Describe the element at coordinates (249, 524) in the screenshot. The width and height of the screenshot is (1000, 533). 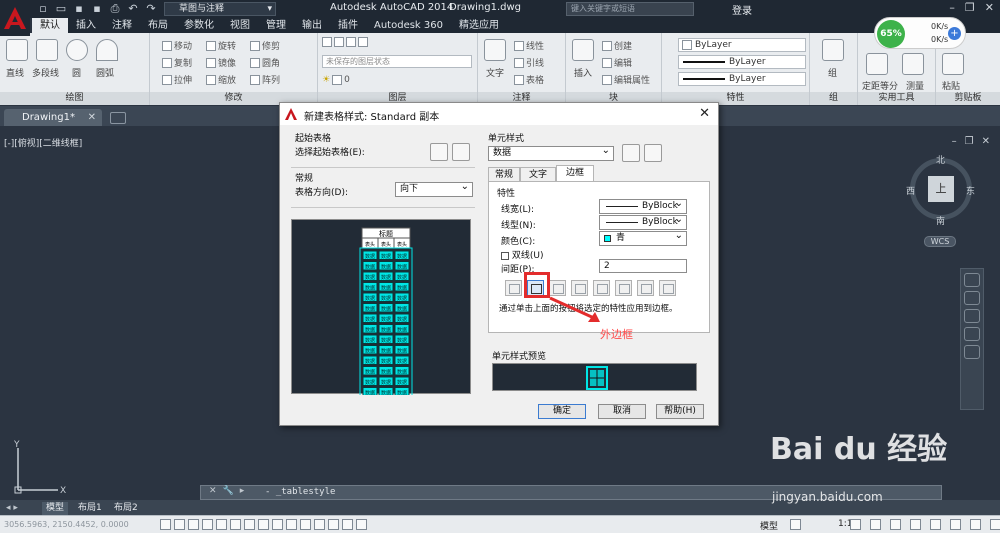
I see `3dosnap-icon` at that location.